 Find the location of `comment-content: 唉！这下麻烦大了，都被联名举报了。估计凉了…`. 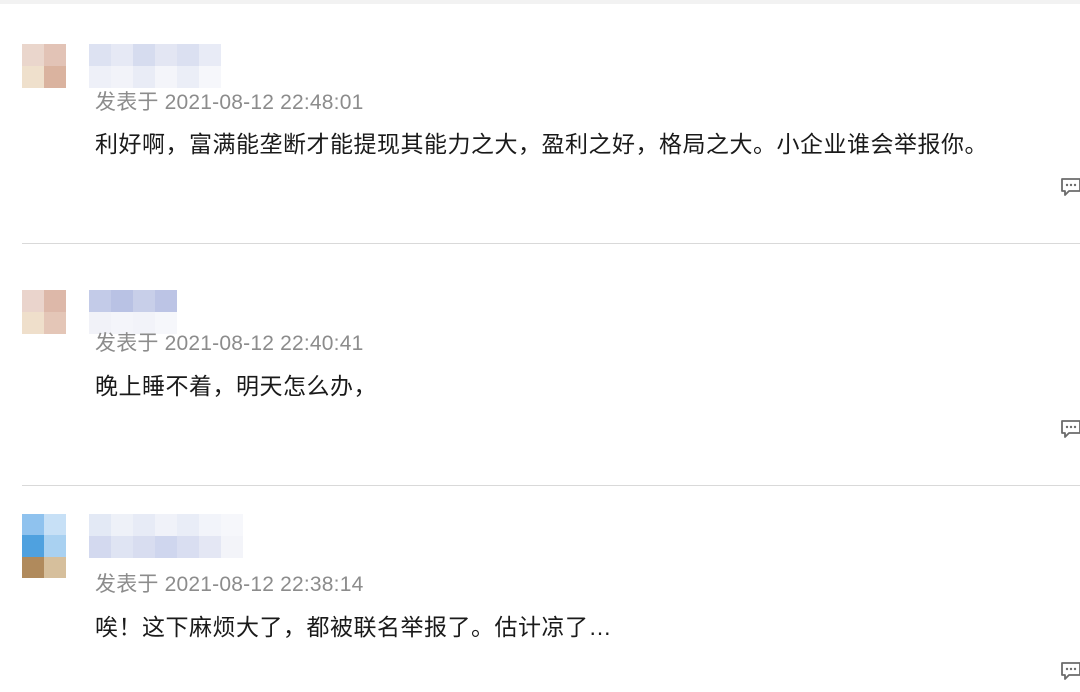

comment-content: 唉！这下麻烦大了，都被联名举报了。估计凉了… is located at coordinates (353, 627).